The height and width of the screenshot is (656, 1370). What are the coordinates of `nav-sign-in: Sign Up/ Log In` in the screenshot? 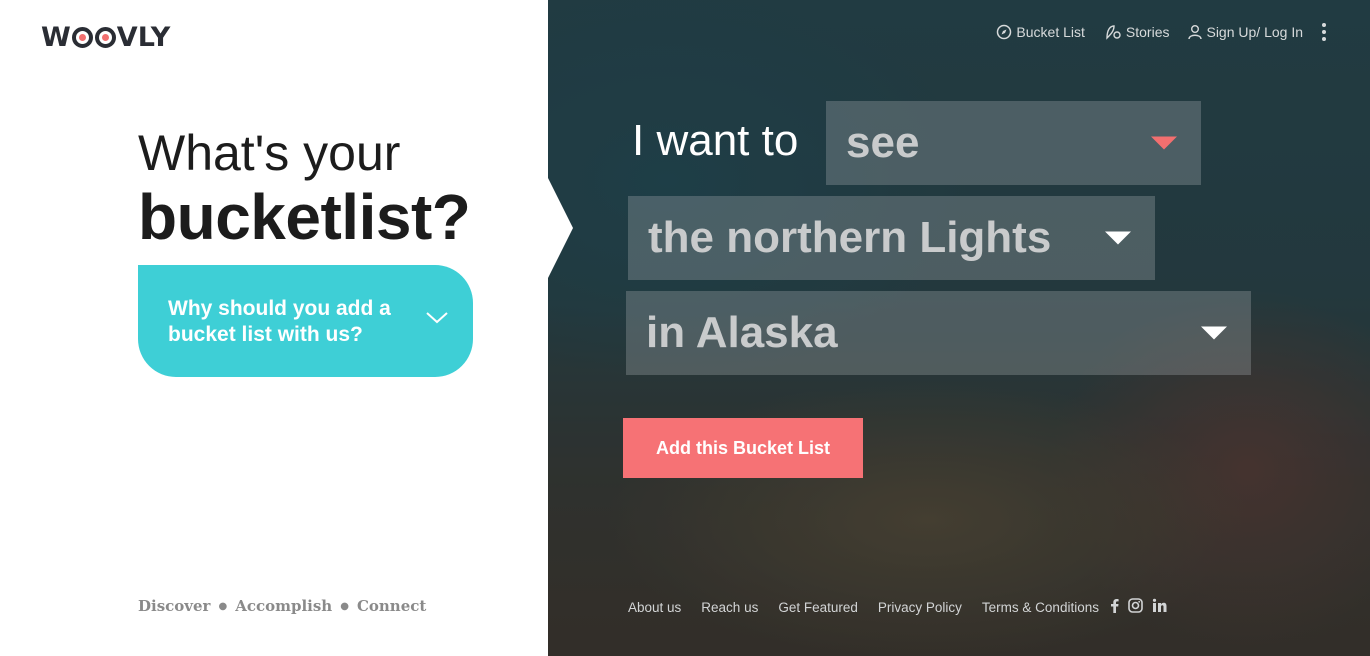 It's located at (1245, 32).